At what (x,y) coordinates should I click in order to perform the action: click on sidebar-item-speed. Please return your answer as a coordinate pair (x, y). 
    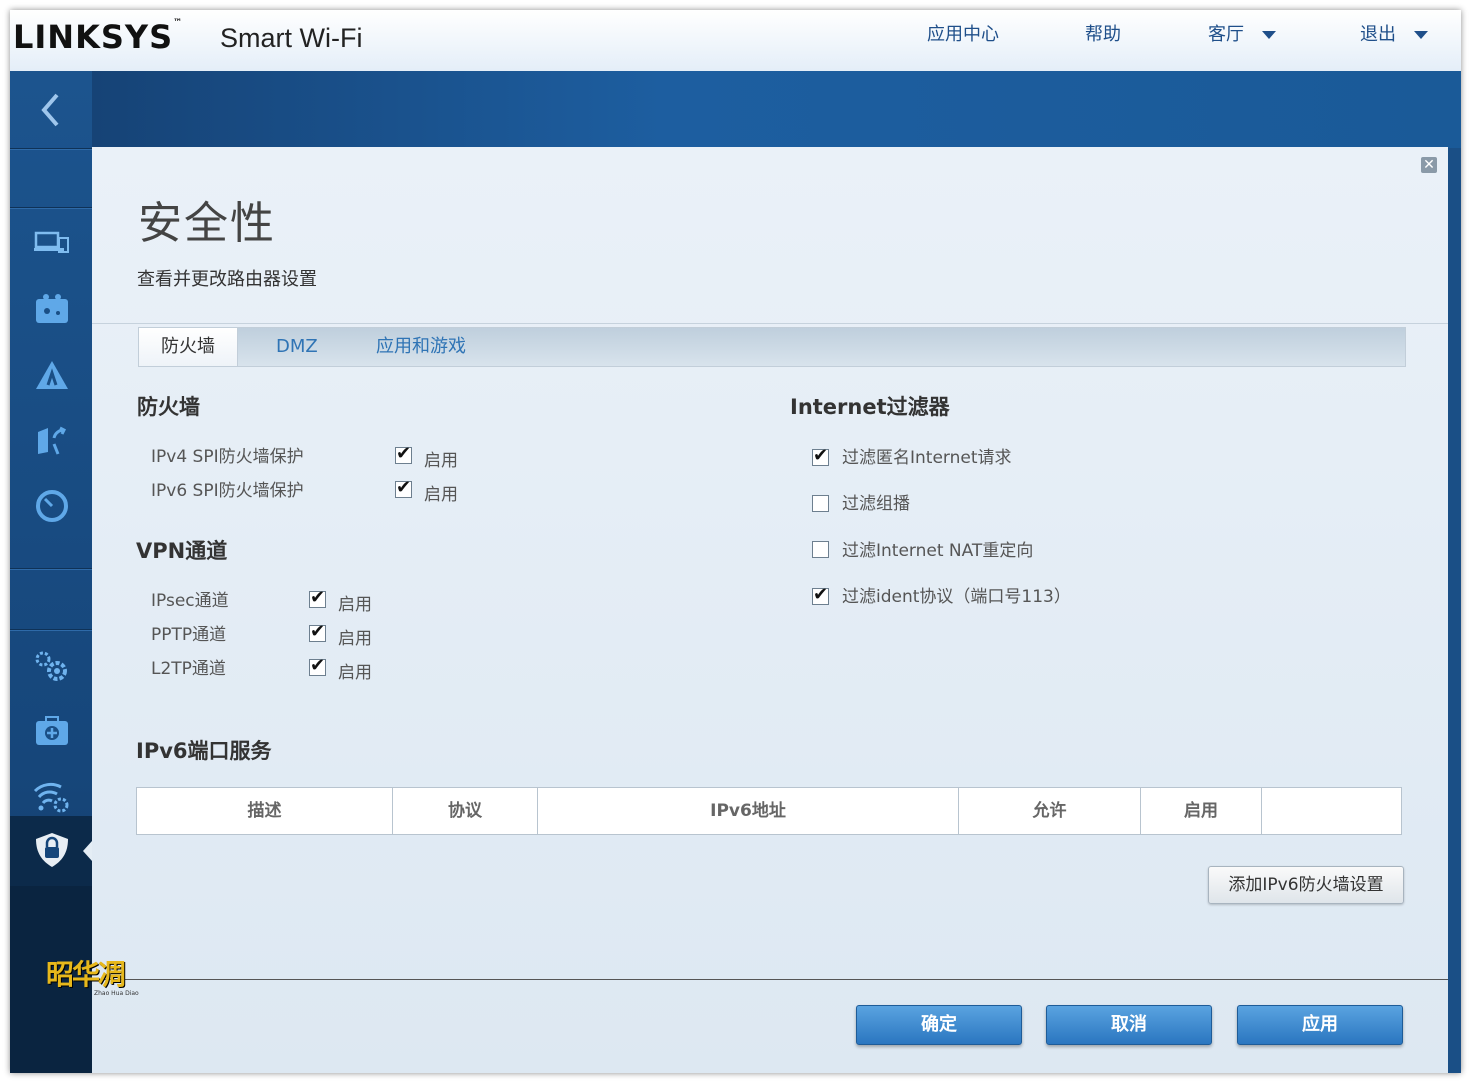
    Looking at the image, I should click on (52, 506).